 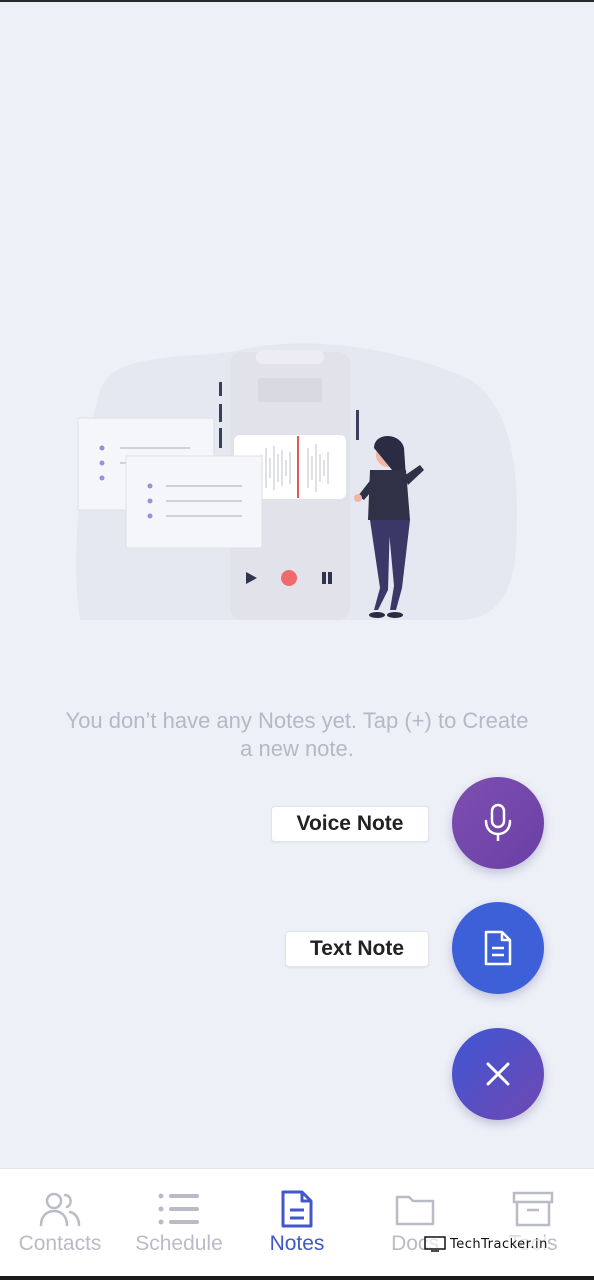 I want to click on document-icon, so click(x=498, y=948).